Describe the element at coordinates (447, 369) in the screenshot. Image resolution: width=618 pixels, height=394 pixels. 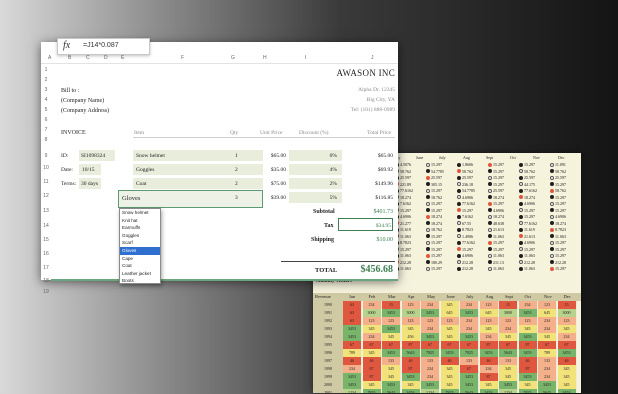
I see `revenue-row: 1998 234 67 345 87 234 345 67 234 345 87 234 345` at that location.